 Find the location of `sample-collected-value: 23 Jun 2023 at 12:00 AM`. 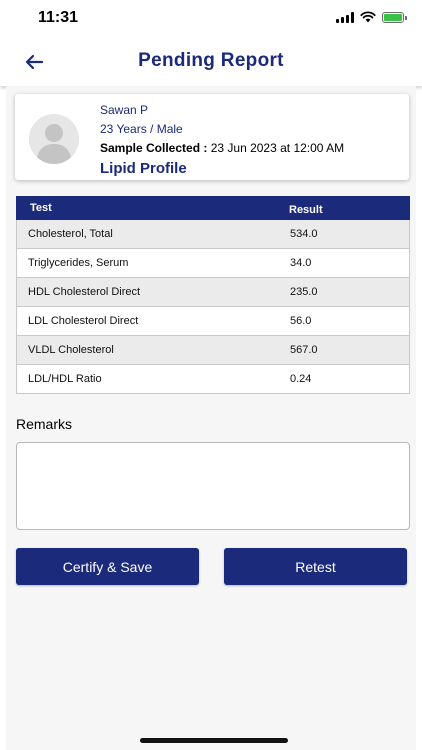

sample-collected-value: 23 Jun 2023 at 12:00 AM is located at coordinates (277, 148).